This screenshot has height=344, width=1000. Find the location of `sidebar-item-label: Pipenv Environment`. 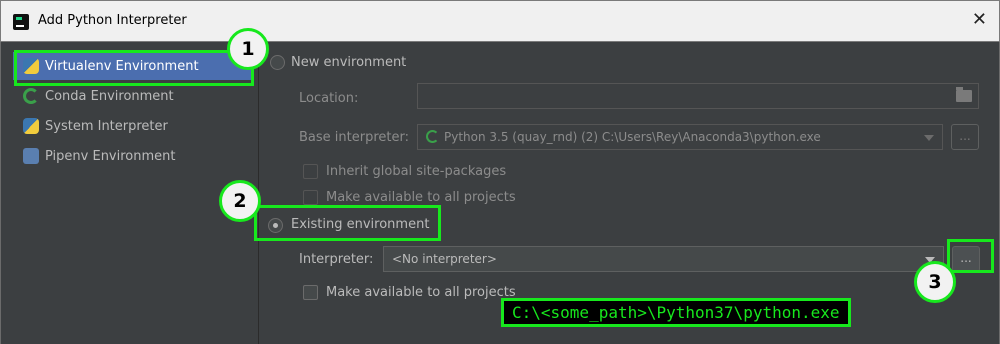

sidebar-item-label: Pipenv Environment is located at coordinates (110, 156).